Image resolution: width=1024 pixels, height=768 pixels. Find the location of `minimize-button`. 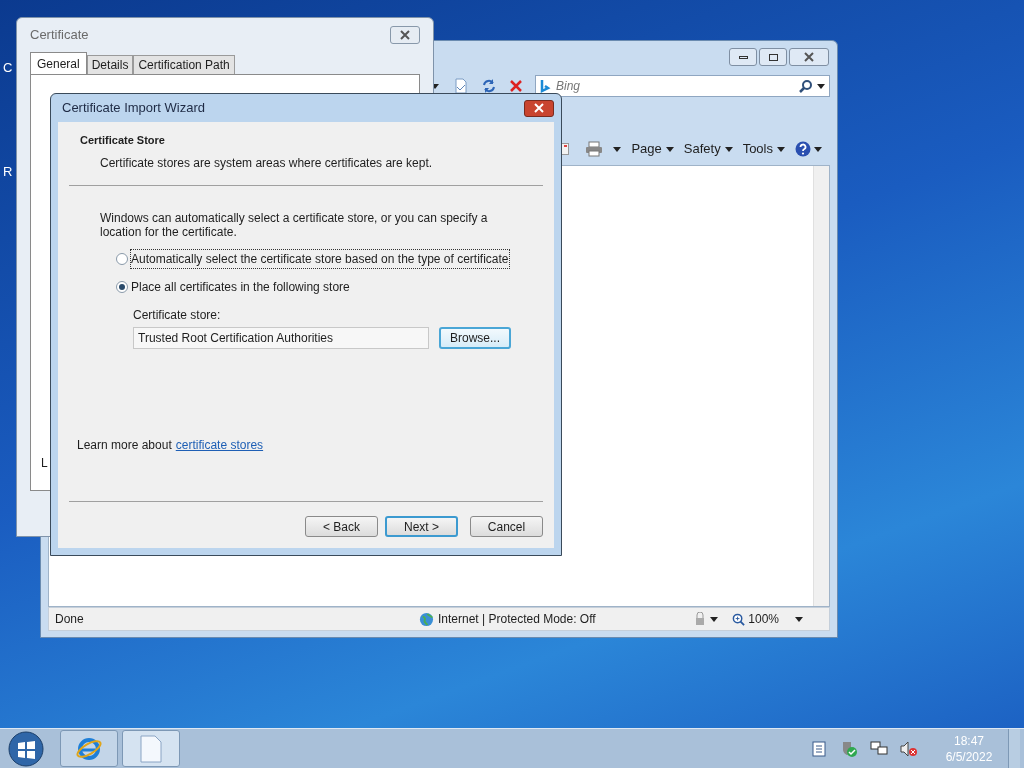

minimize-button is located at coordinates (743, 57).